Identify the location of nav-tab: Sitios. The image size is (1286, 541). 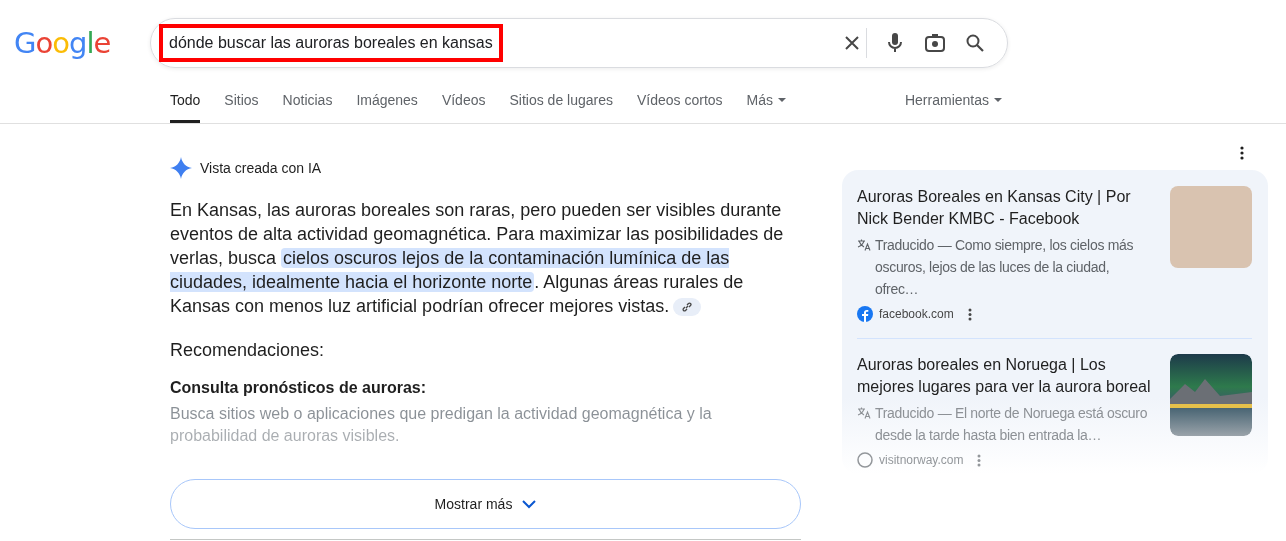
(241, 107).